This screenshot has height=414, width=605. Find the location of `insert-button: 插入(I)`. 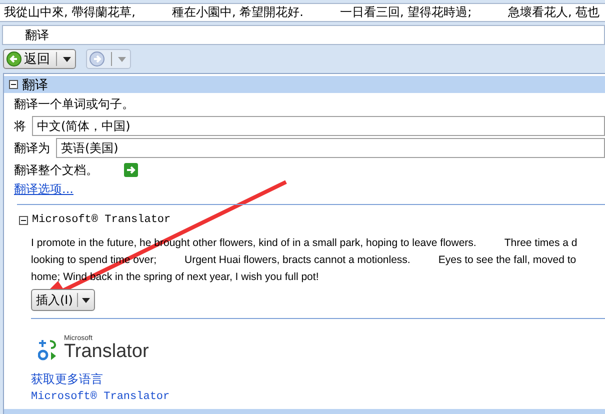

insert-button: 插入(I) is located at coordinates (63, 300).